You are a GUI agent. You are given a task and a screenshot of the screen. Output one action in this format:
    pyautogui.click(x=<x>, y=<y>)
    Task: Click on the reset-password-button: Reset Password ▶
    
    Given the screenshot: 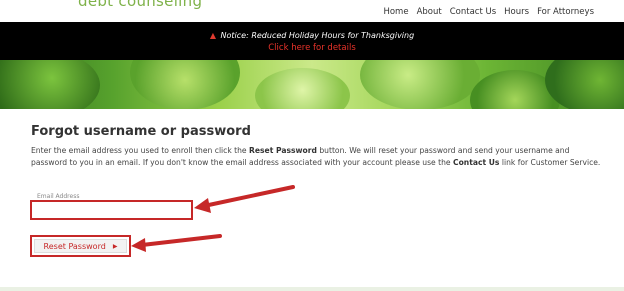 What is the action you would take?
    pyautogui.click(x=80, y=246)
    